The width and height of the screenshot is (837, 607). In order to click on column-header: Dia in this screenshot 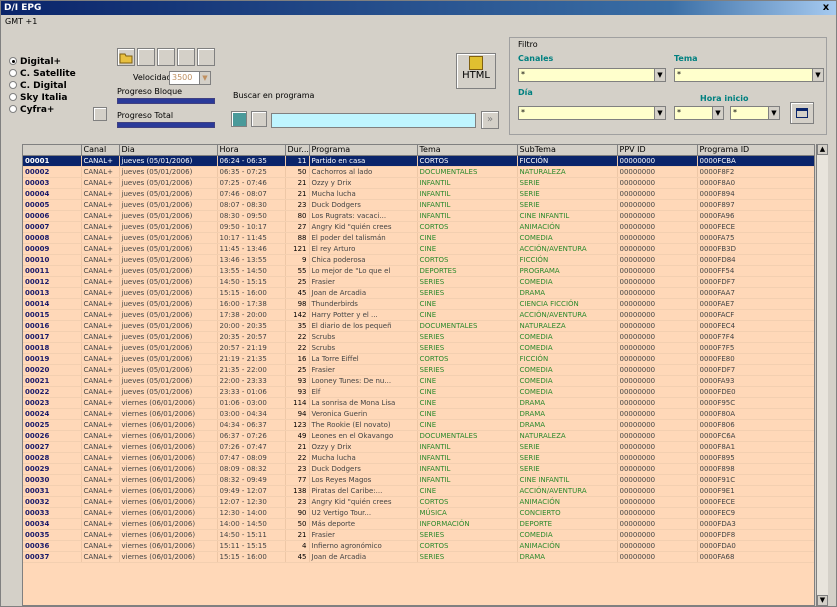, I will do `click(168, 150)`.